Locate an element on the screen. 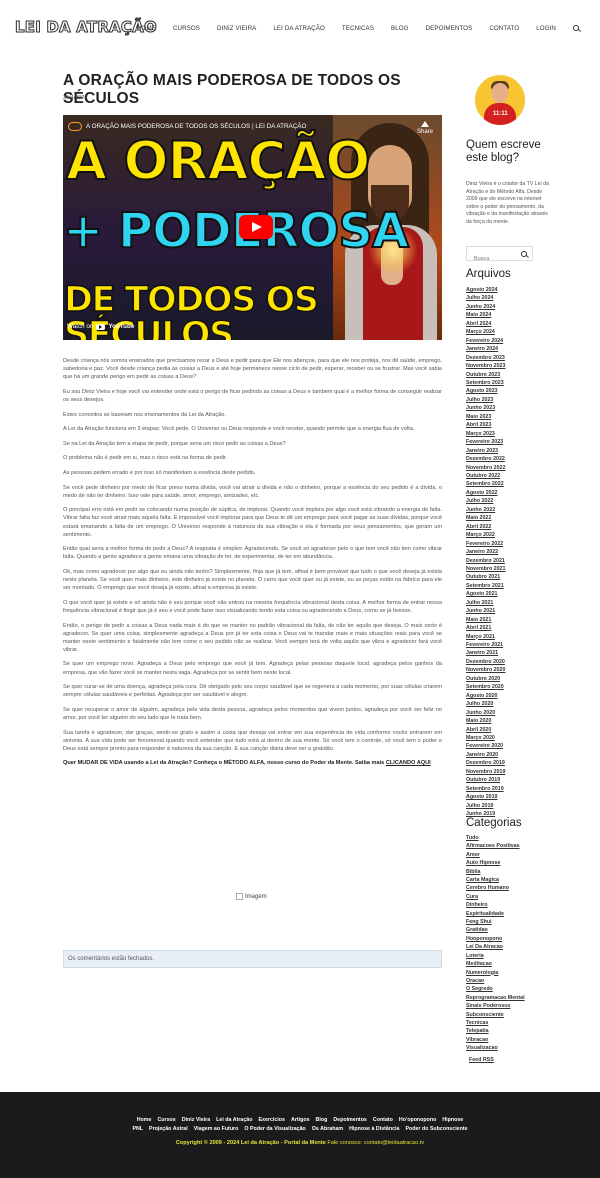 The height and width of the screenshot is (1178, 600). archive-link: Maio 2023 is located at coordinates (511, 417).